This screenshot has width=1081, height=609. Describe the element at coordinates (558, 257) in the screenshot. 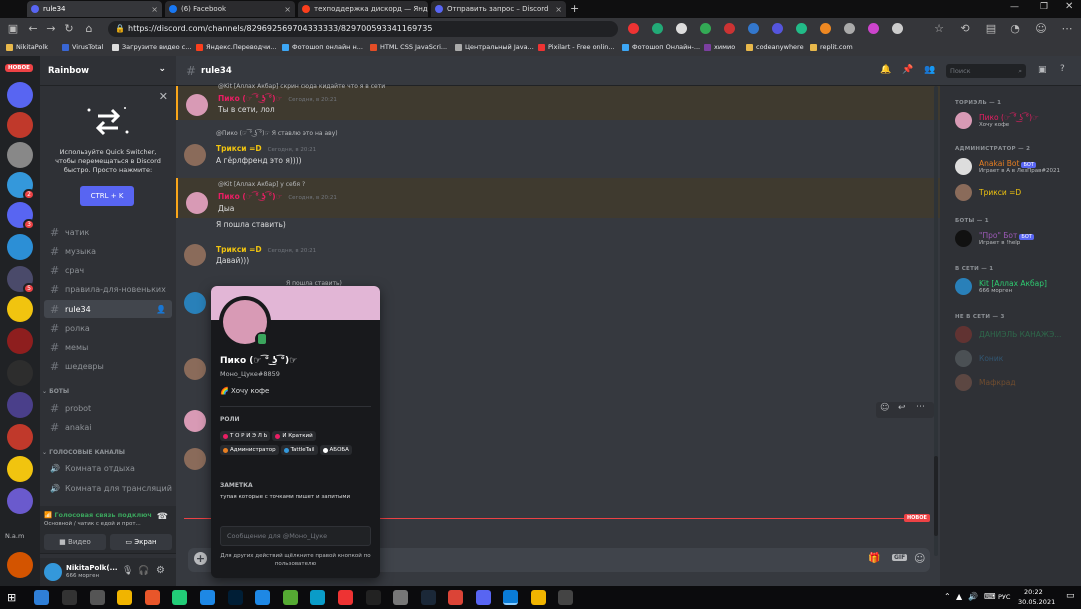

I see `message: Трикси =D Сегодня, в 20:21 Давай)))` at that location.